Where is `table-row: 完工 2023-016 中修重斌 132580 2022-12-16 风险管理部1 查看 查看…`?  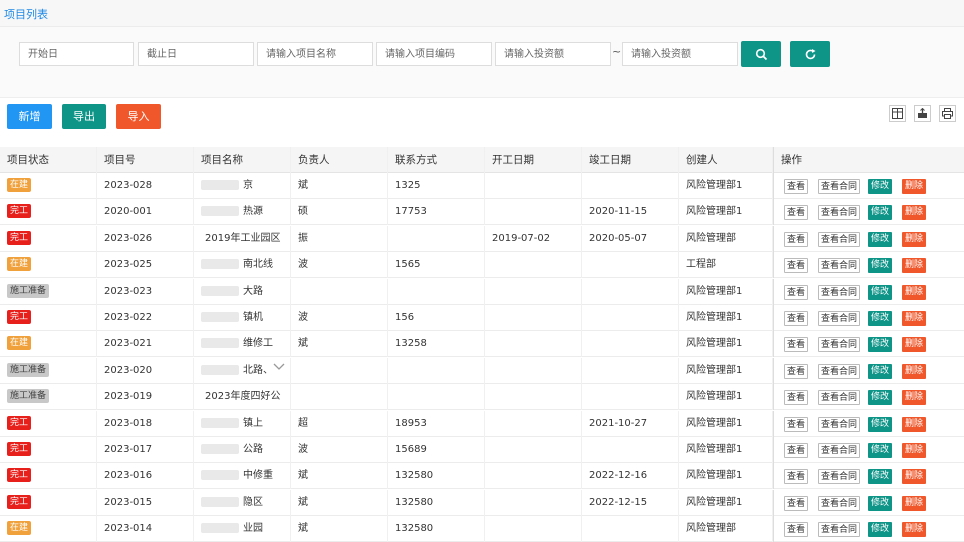
table-row: 完工 2023-016 中修重斌 132580 2022-12-16 风险管理部1 查看 查看… is located at coordinates (482, 476).